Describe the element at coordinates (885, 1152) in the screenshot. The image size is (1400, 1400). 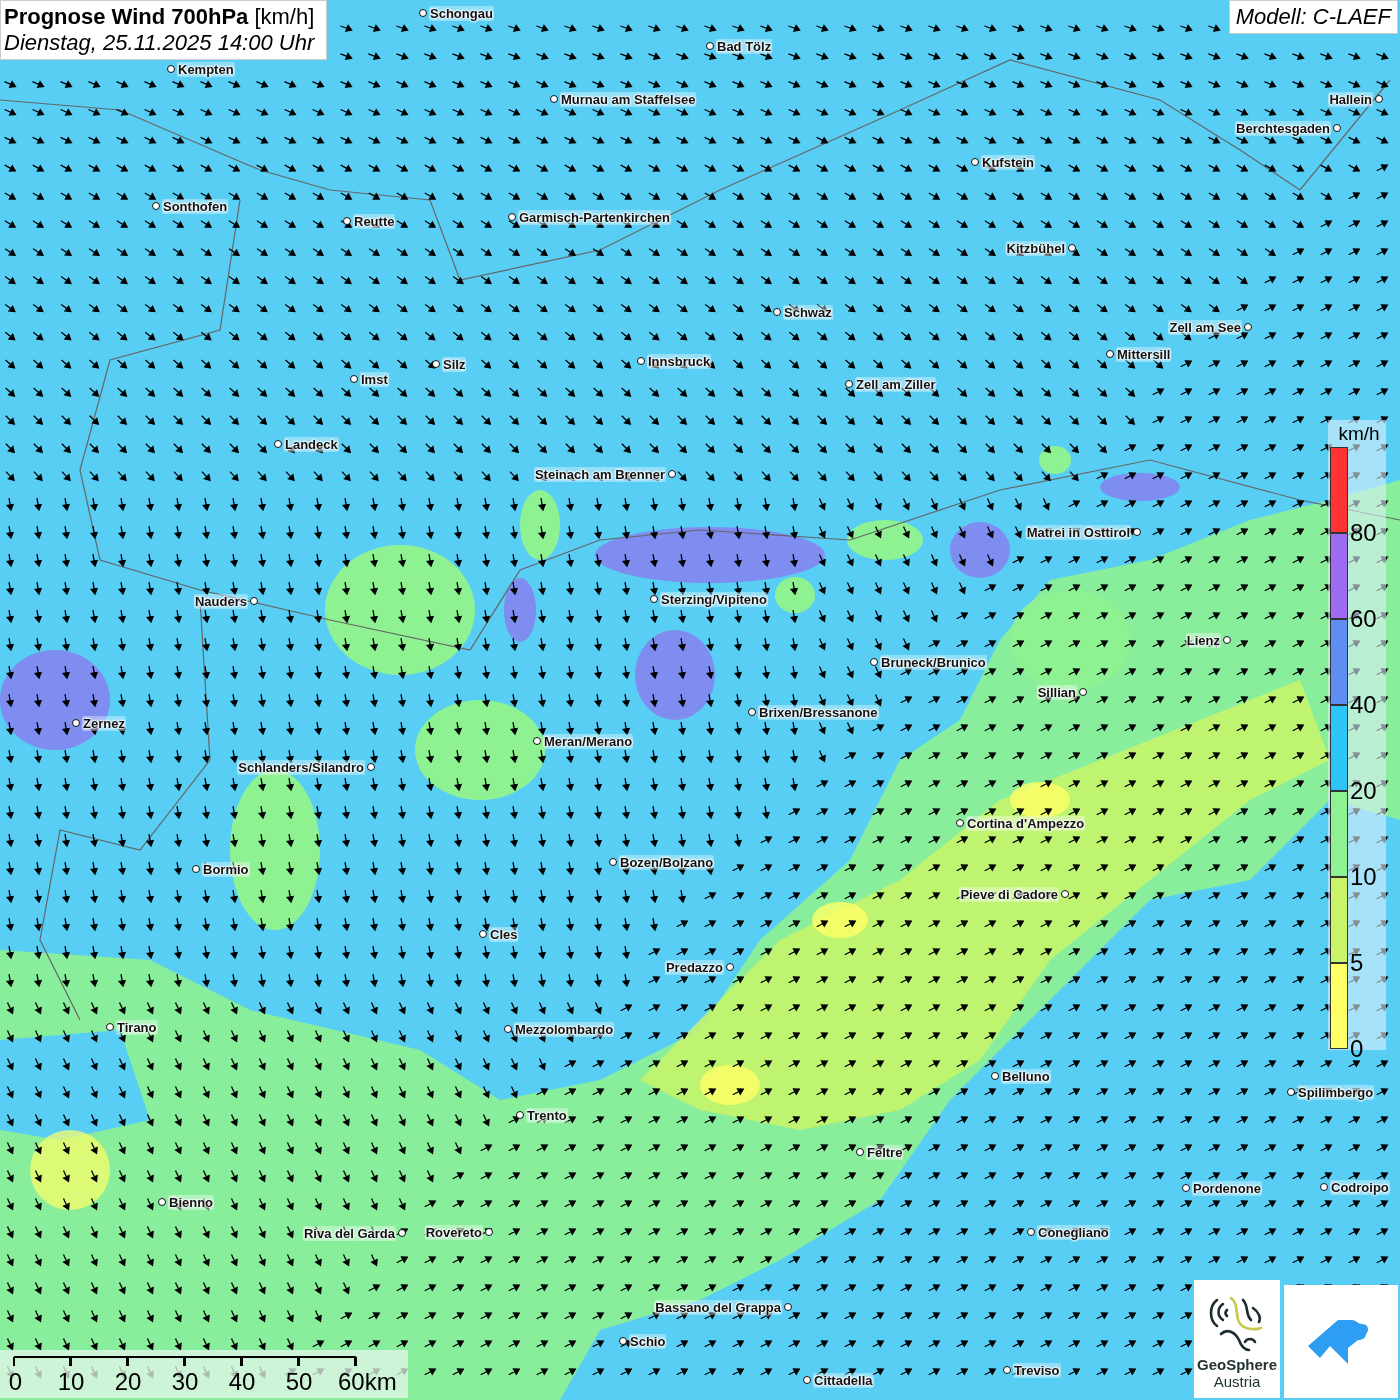
I see `city-label: Feltre` at that location.